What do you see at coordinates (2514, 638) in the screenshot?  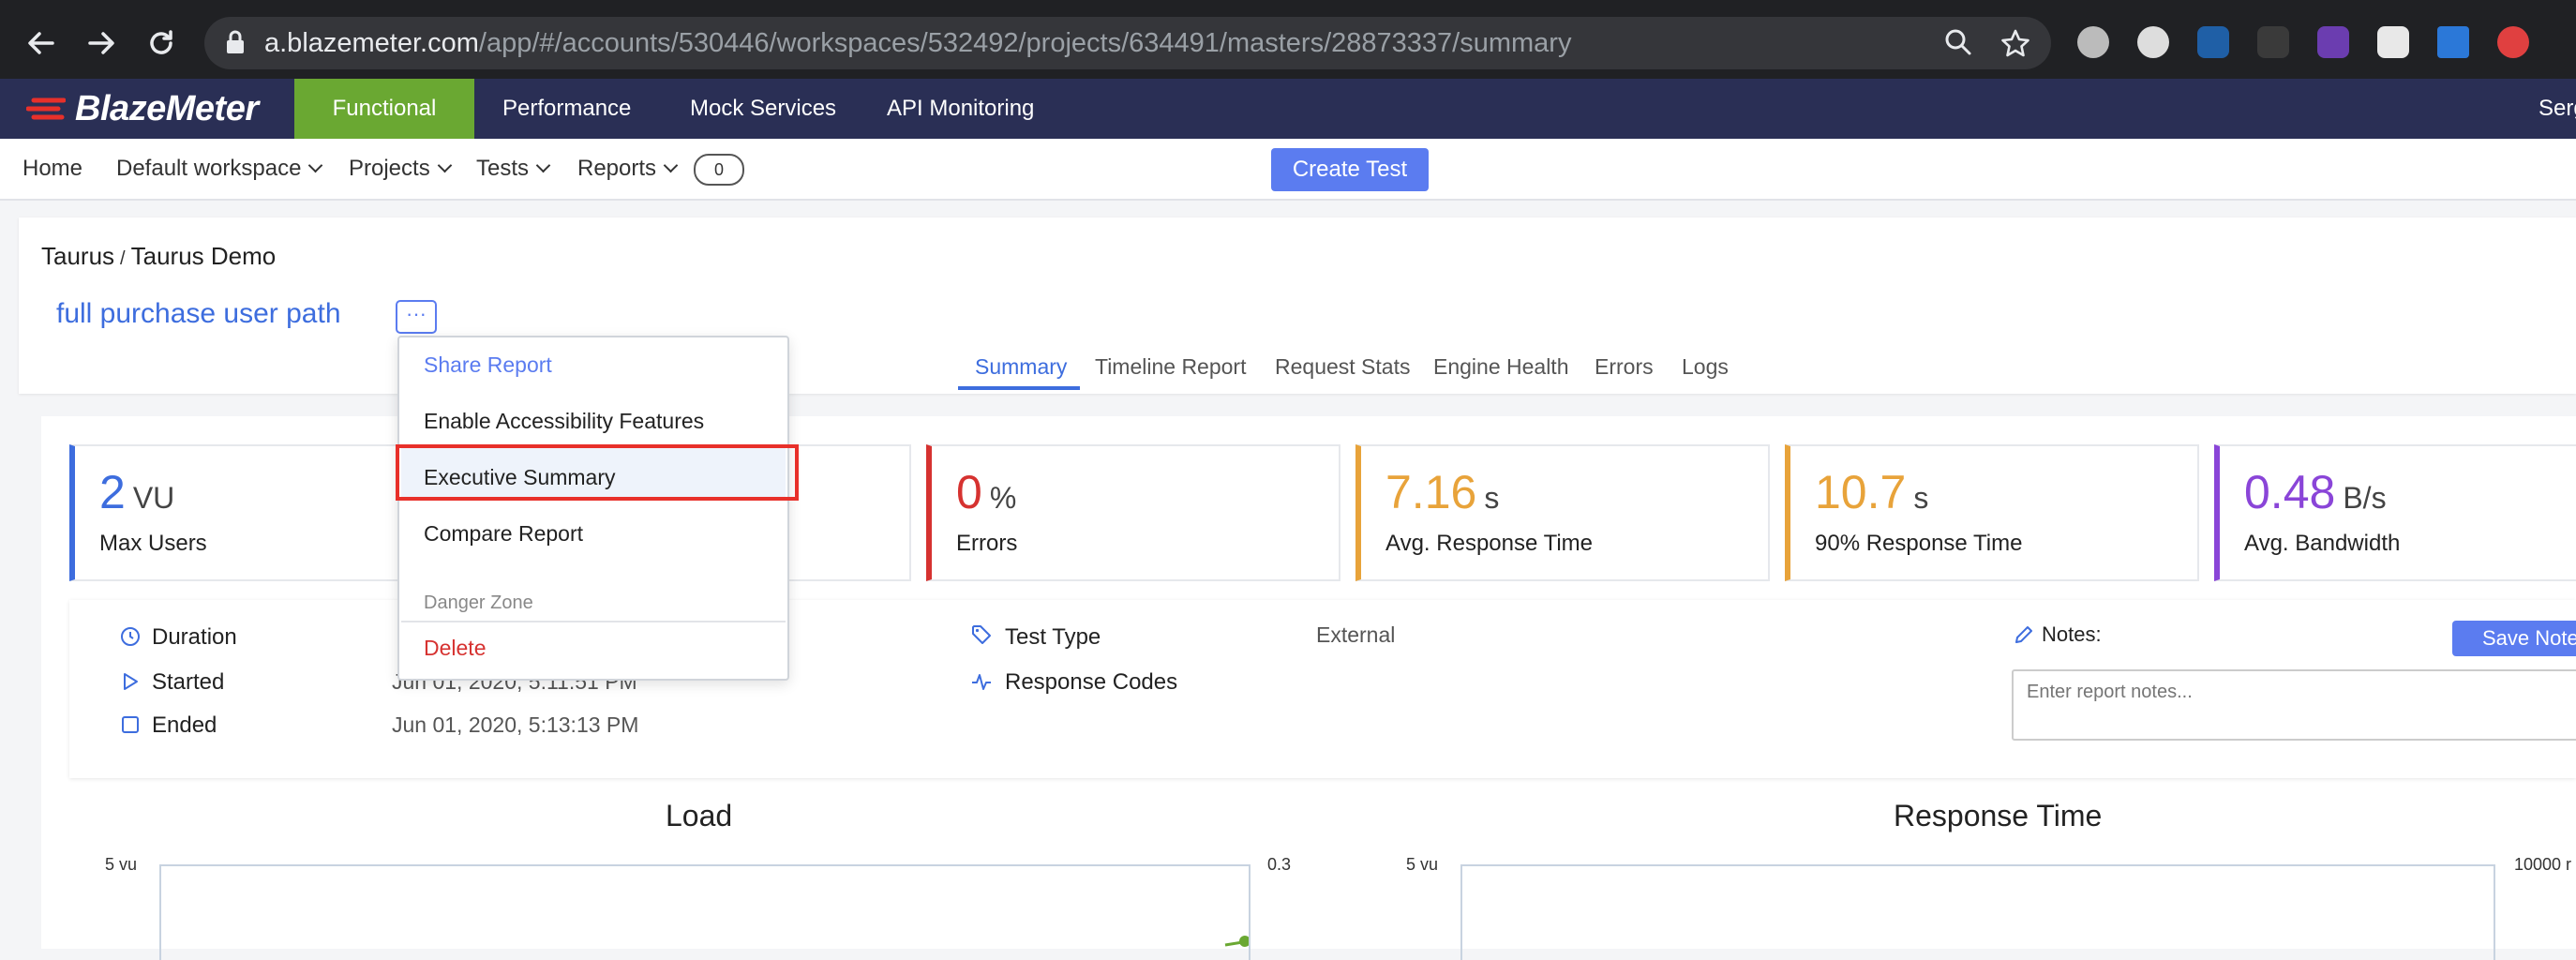 I see `save-notes-button: Save Note` at bounding box center [2514, 638].